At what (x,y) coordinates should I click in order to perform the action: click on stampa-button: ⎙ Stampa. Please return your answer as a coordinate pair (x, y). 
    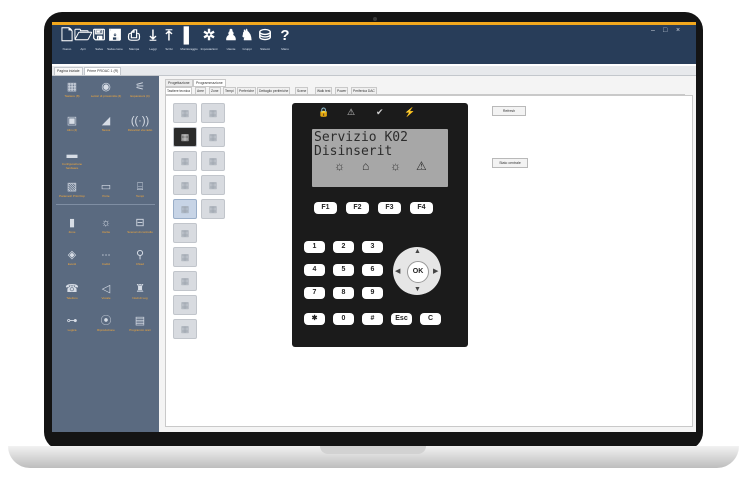
    Looking at the image, I should click on (134, 44).